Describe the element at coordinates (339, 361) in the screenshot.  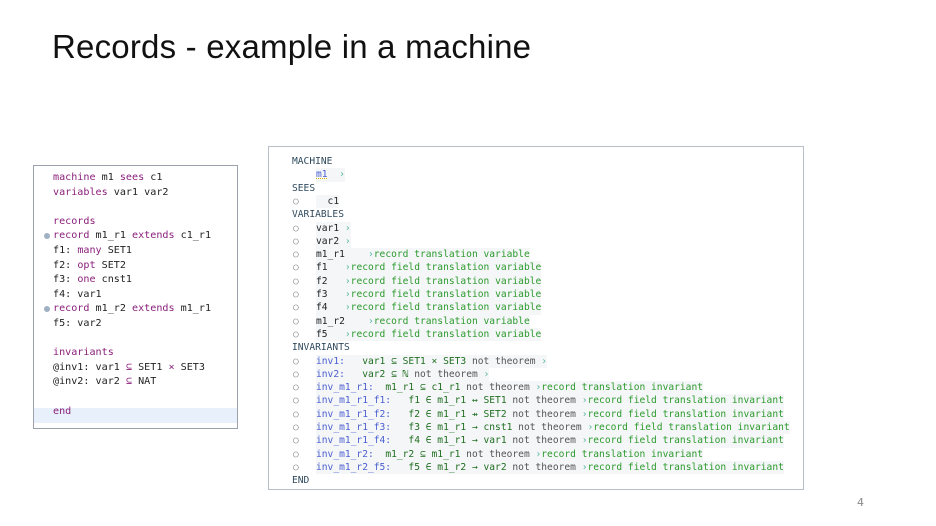
I see `element-label: inv1:` at that location.